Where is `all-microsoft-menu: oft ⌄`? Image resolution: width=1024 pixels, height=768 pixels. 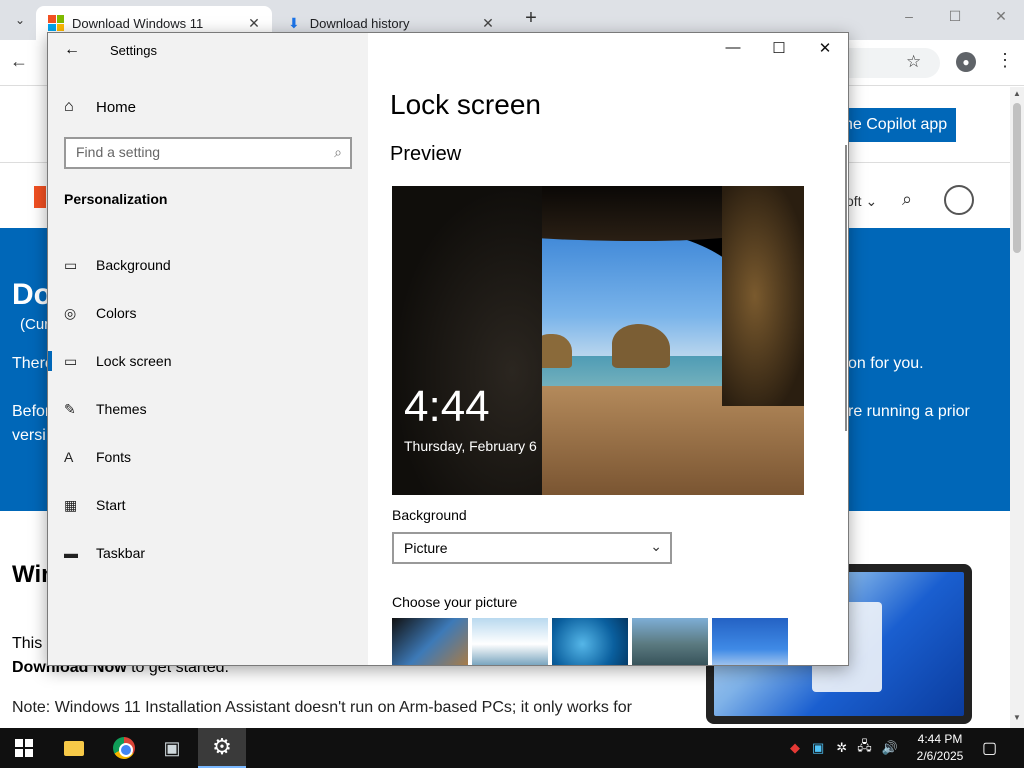 all-microsoft-menu: oft ⌄ is located at coordinates (861, 201).